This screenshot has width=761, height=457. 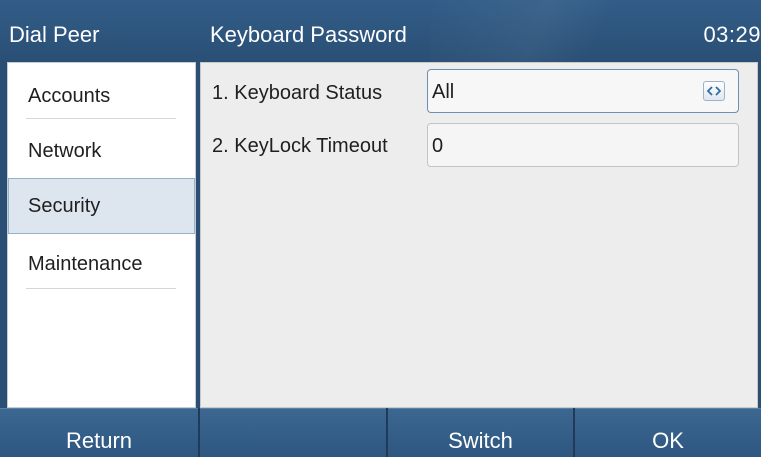 I want to click on empty-softkey, so click(x=293, y=432).